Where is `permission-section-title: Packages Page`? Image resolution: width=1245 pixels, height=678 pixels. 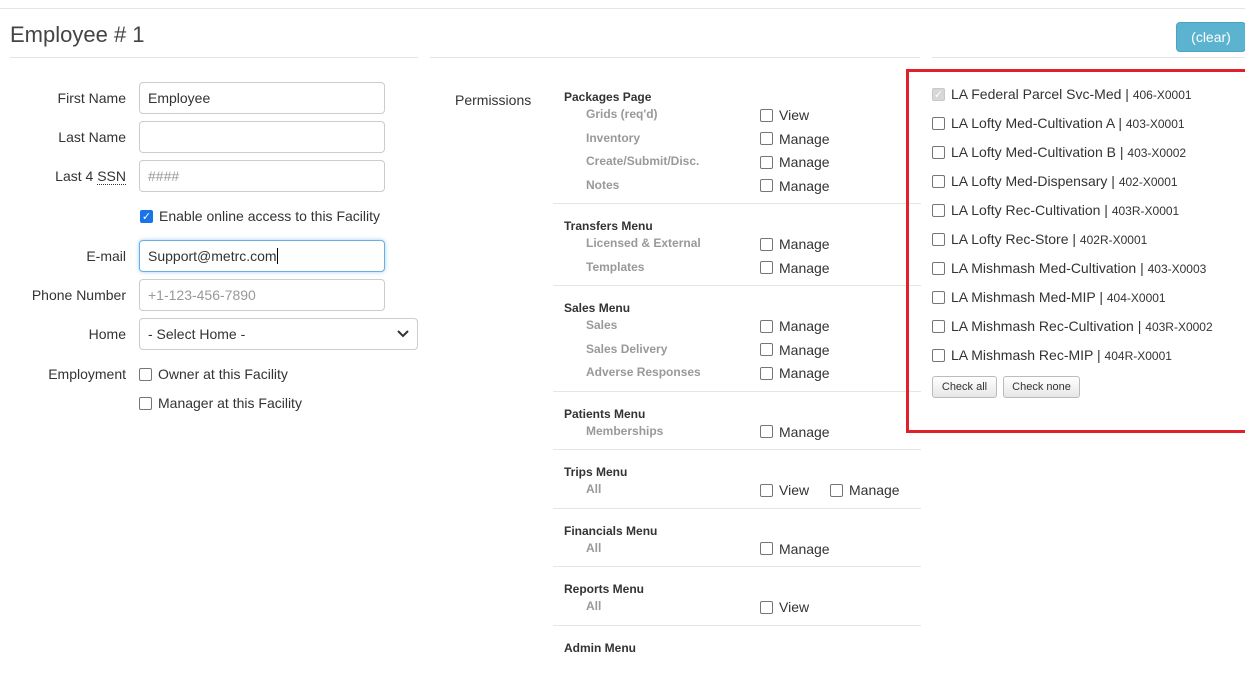 permission-section-title: Packages Page is located at coordinates (608, 97).